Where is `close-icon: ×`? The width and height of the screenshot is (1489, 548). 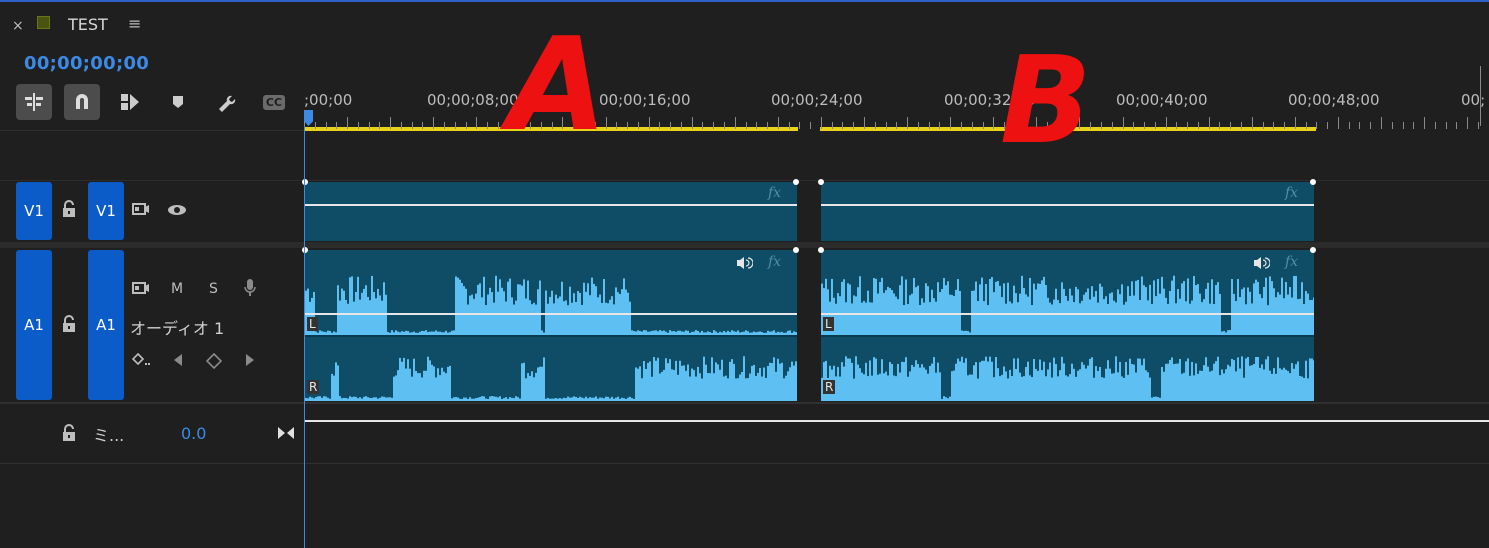
close-icon: × is located at coordinates (18, 26).